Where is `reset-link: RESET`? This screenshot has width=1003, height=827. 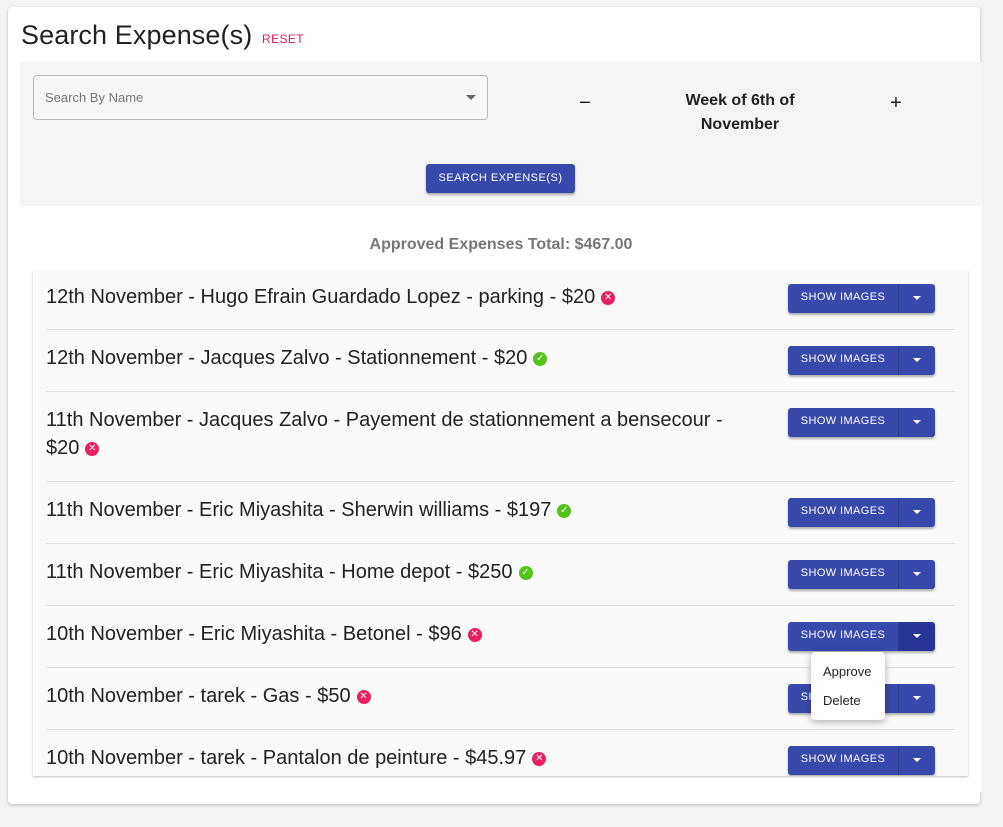
reset-link: RESET is located at coordinates (283, 39).